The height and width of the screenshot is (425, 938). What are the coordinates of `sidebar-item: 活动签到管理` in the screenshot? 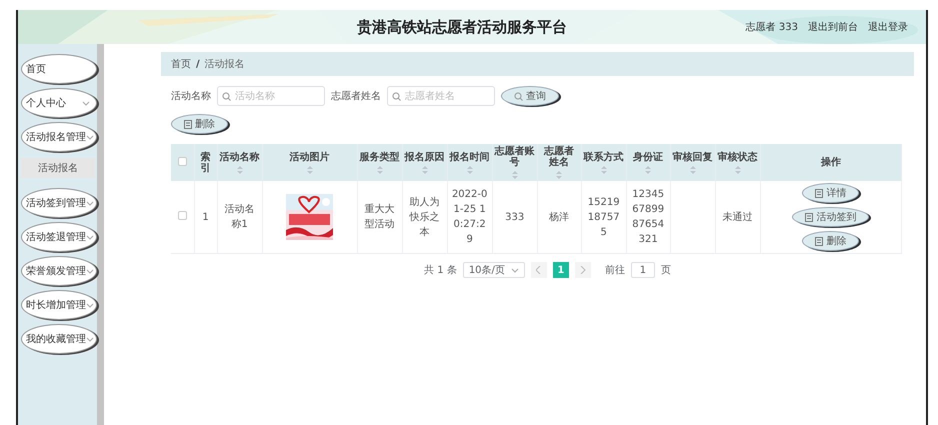 It's located at (59, 203).